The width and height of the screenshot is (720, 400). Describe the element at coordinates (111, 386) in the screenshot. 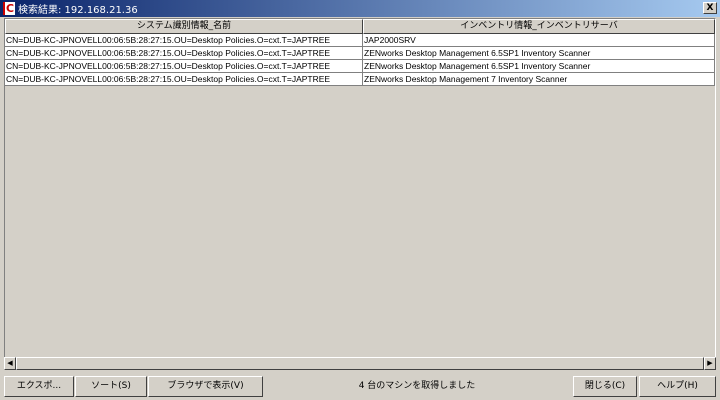

I see `sort-button: ソート(S)` at that location.